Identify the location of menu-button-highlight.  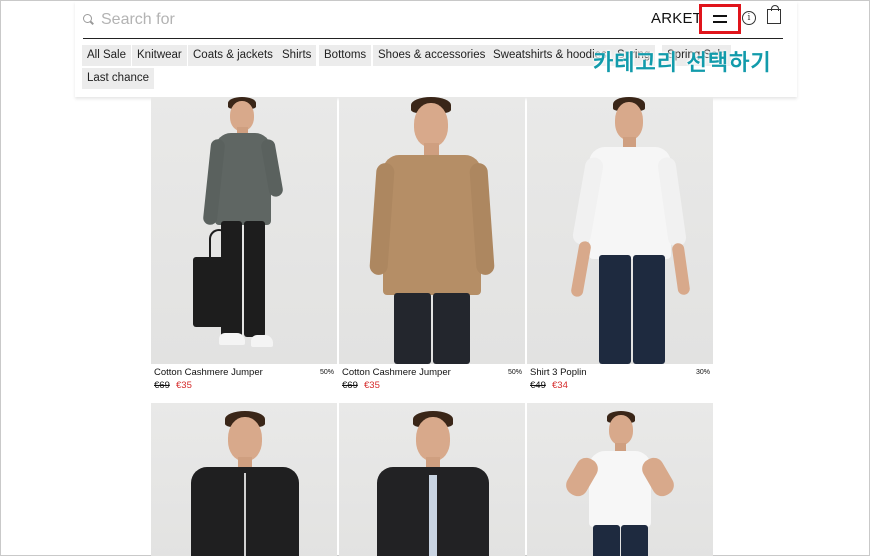
(720, 19).